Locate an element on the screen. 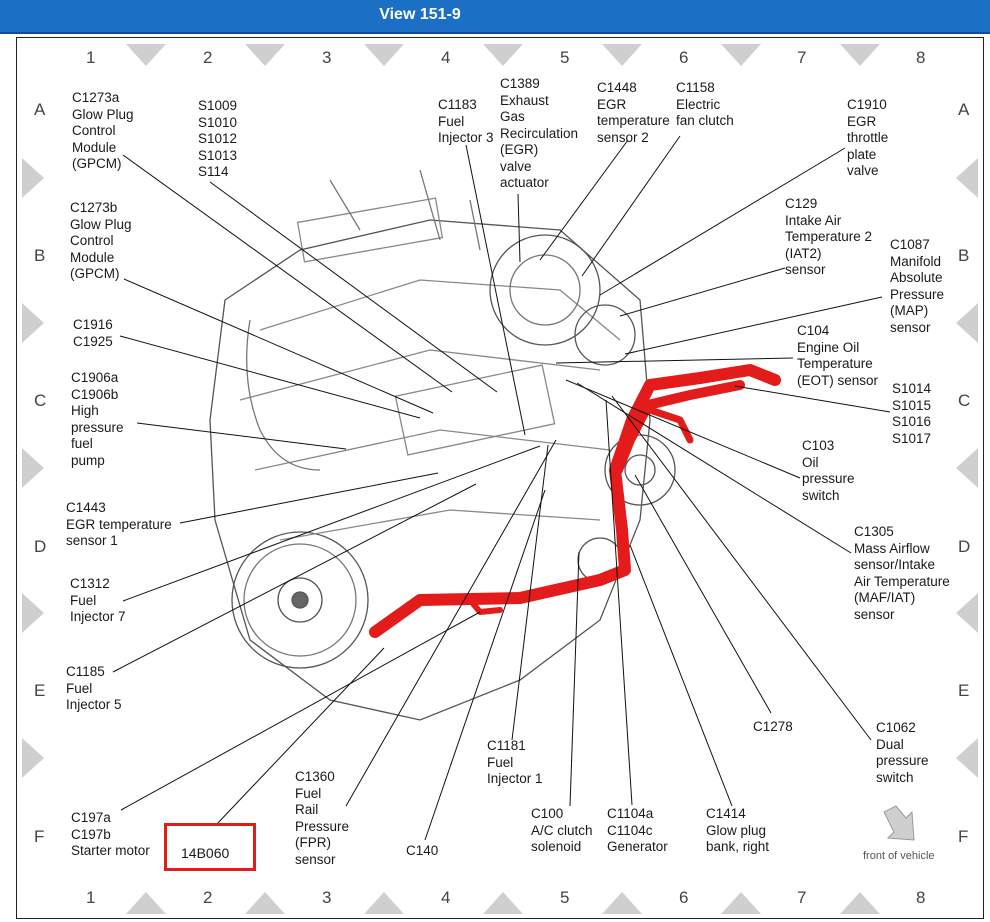  grid-row-left: B is located at coordinates (40, 255).